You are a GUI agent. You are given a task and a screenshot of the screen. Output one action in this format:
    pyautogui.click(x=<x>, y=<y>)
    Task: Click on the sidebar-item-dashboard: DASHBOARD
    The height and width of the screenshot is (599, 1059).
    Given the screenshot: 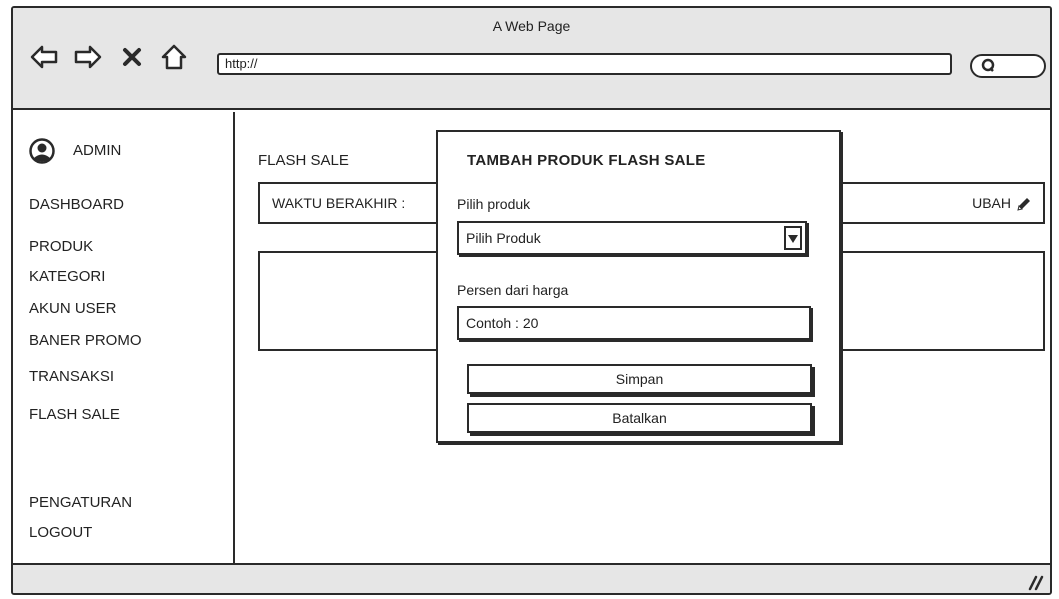 What is the action you would take?
    pyautogui.click(x=76, y=204)
    